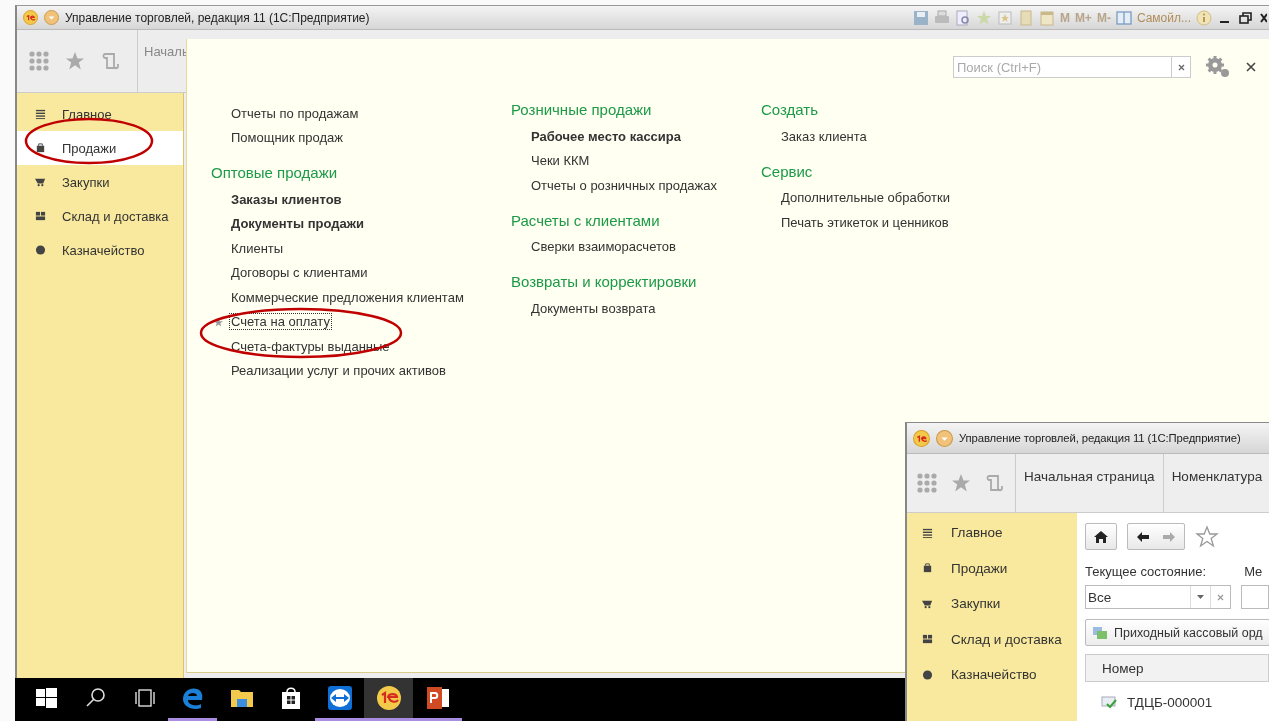 The image size is (1269, 721). What do you see at coordinates (962, 17) in the screenshot?
I see `preview-icon` at bounding box center [962, 17].